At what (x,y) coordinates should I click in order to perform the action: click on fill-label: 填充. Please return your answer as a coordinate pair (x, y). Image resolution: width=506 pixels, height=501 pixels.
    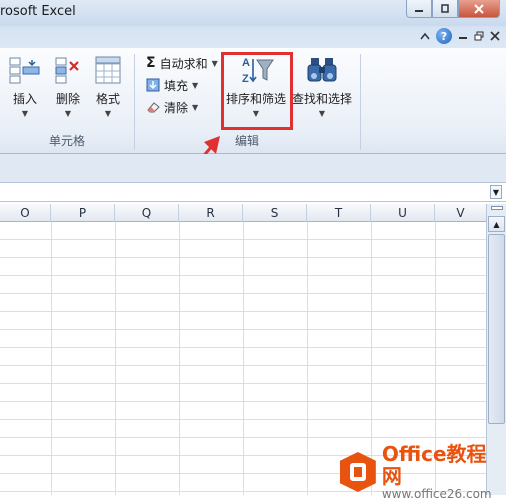
    Looking at the image, I should click on (176, 85).